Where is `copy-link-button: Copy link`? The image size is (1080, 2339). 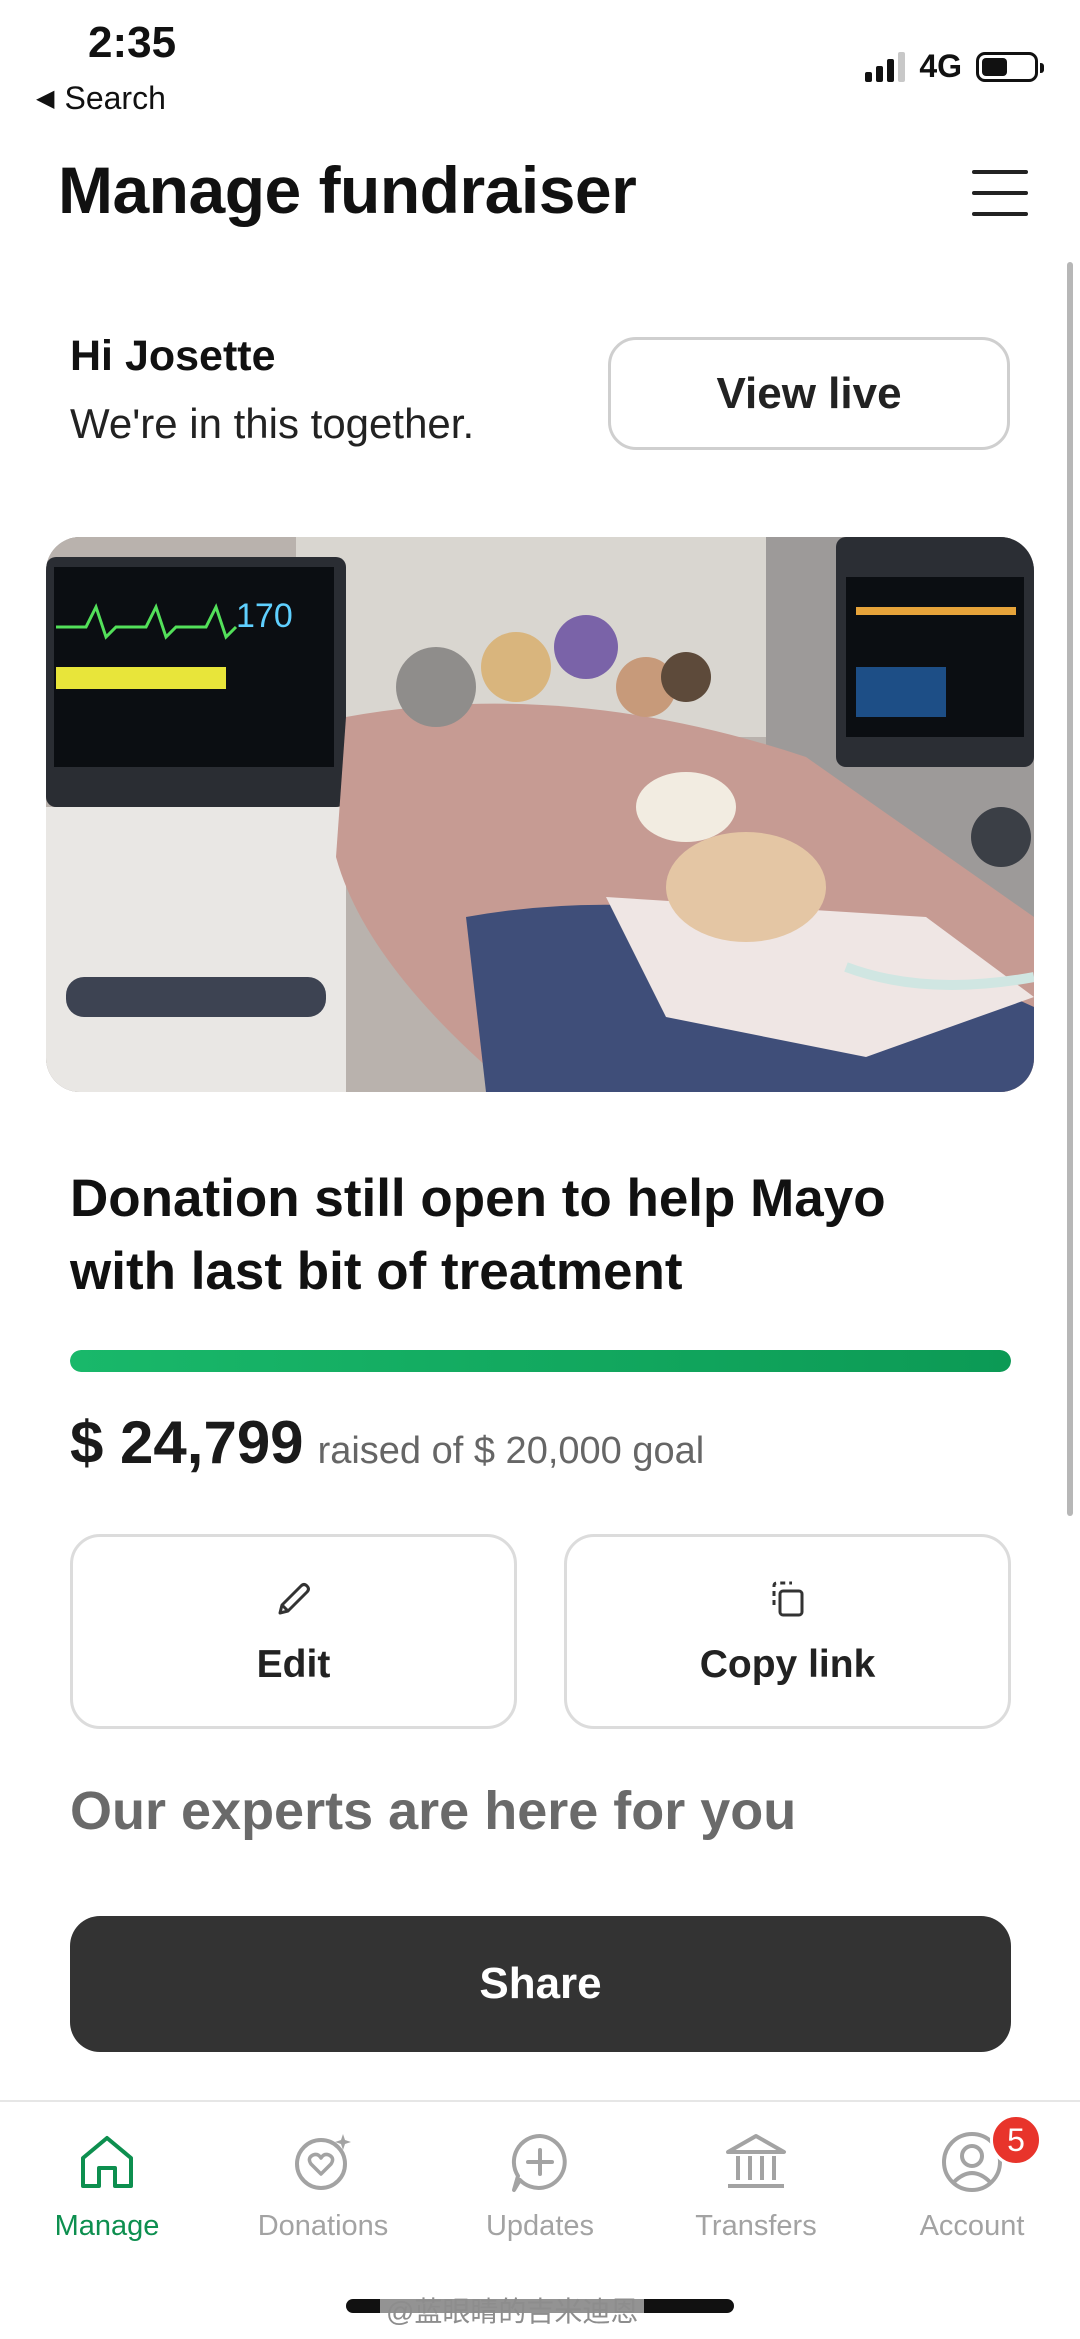
copy-link-button: Copy link is located at coordinates (787, 1631).